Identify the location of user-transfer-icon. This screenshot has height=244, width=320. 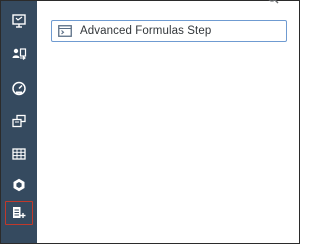
(19, 54).